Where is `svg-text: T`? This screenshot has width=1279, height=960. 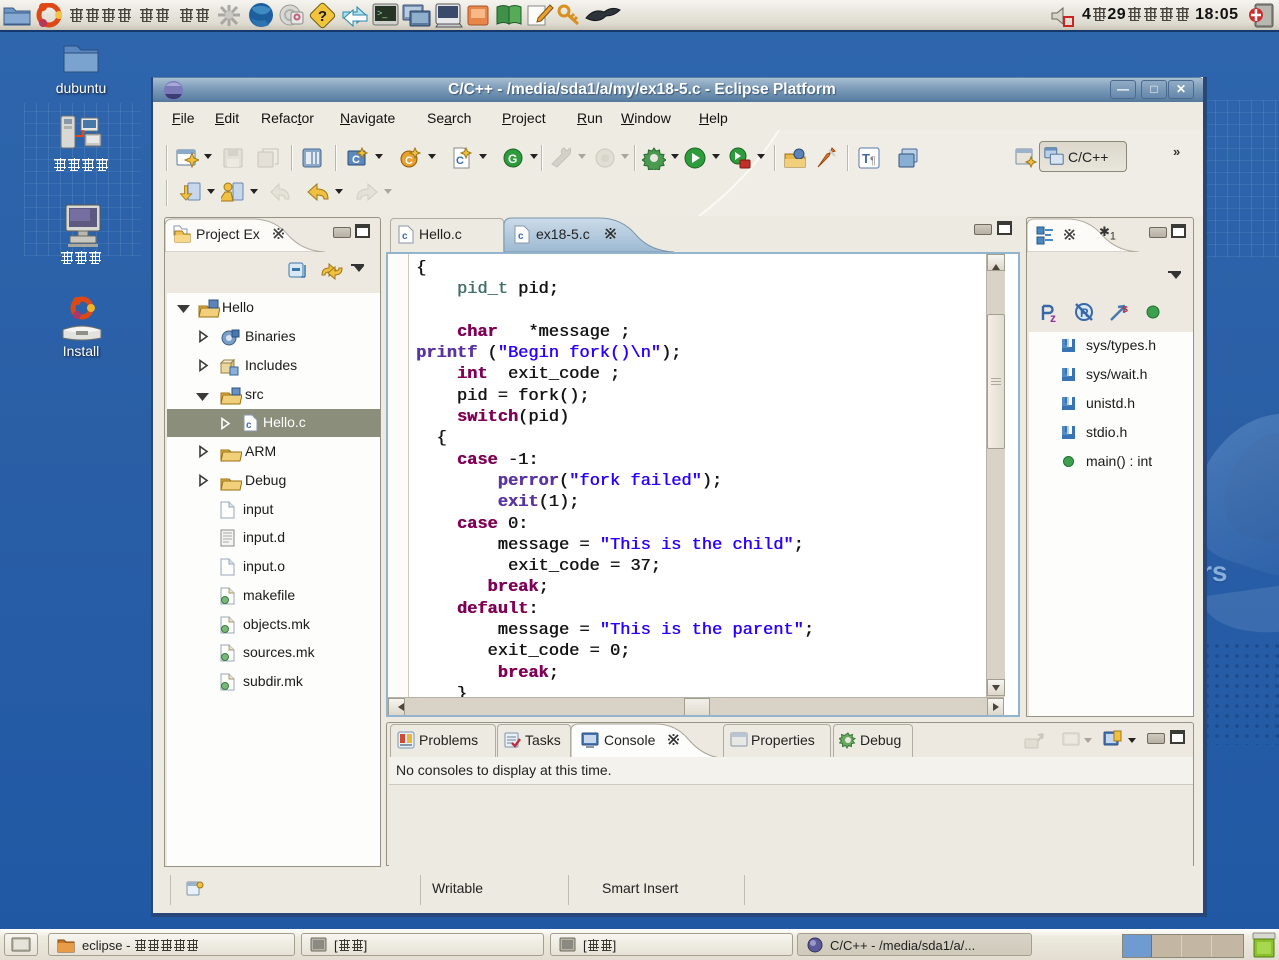 svg-text: T is located at coordinates (866, 158).